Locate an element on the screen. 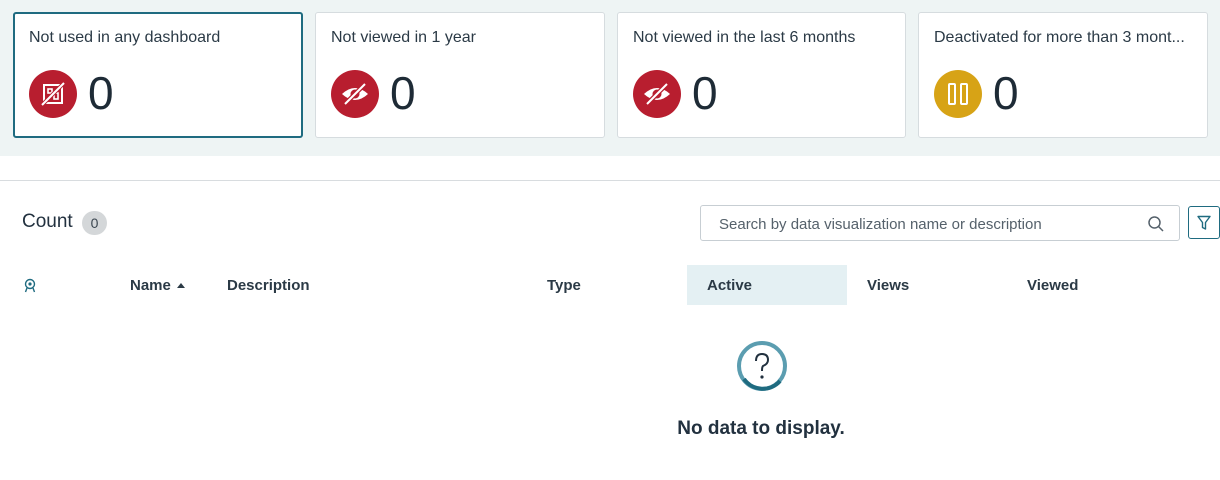  column-header-label: Active is located at coordinates (730, 285).